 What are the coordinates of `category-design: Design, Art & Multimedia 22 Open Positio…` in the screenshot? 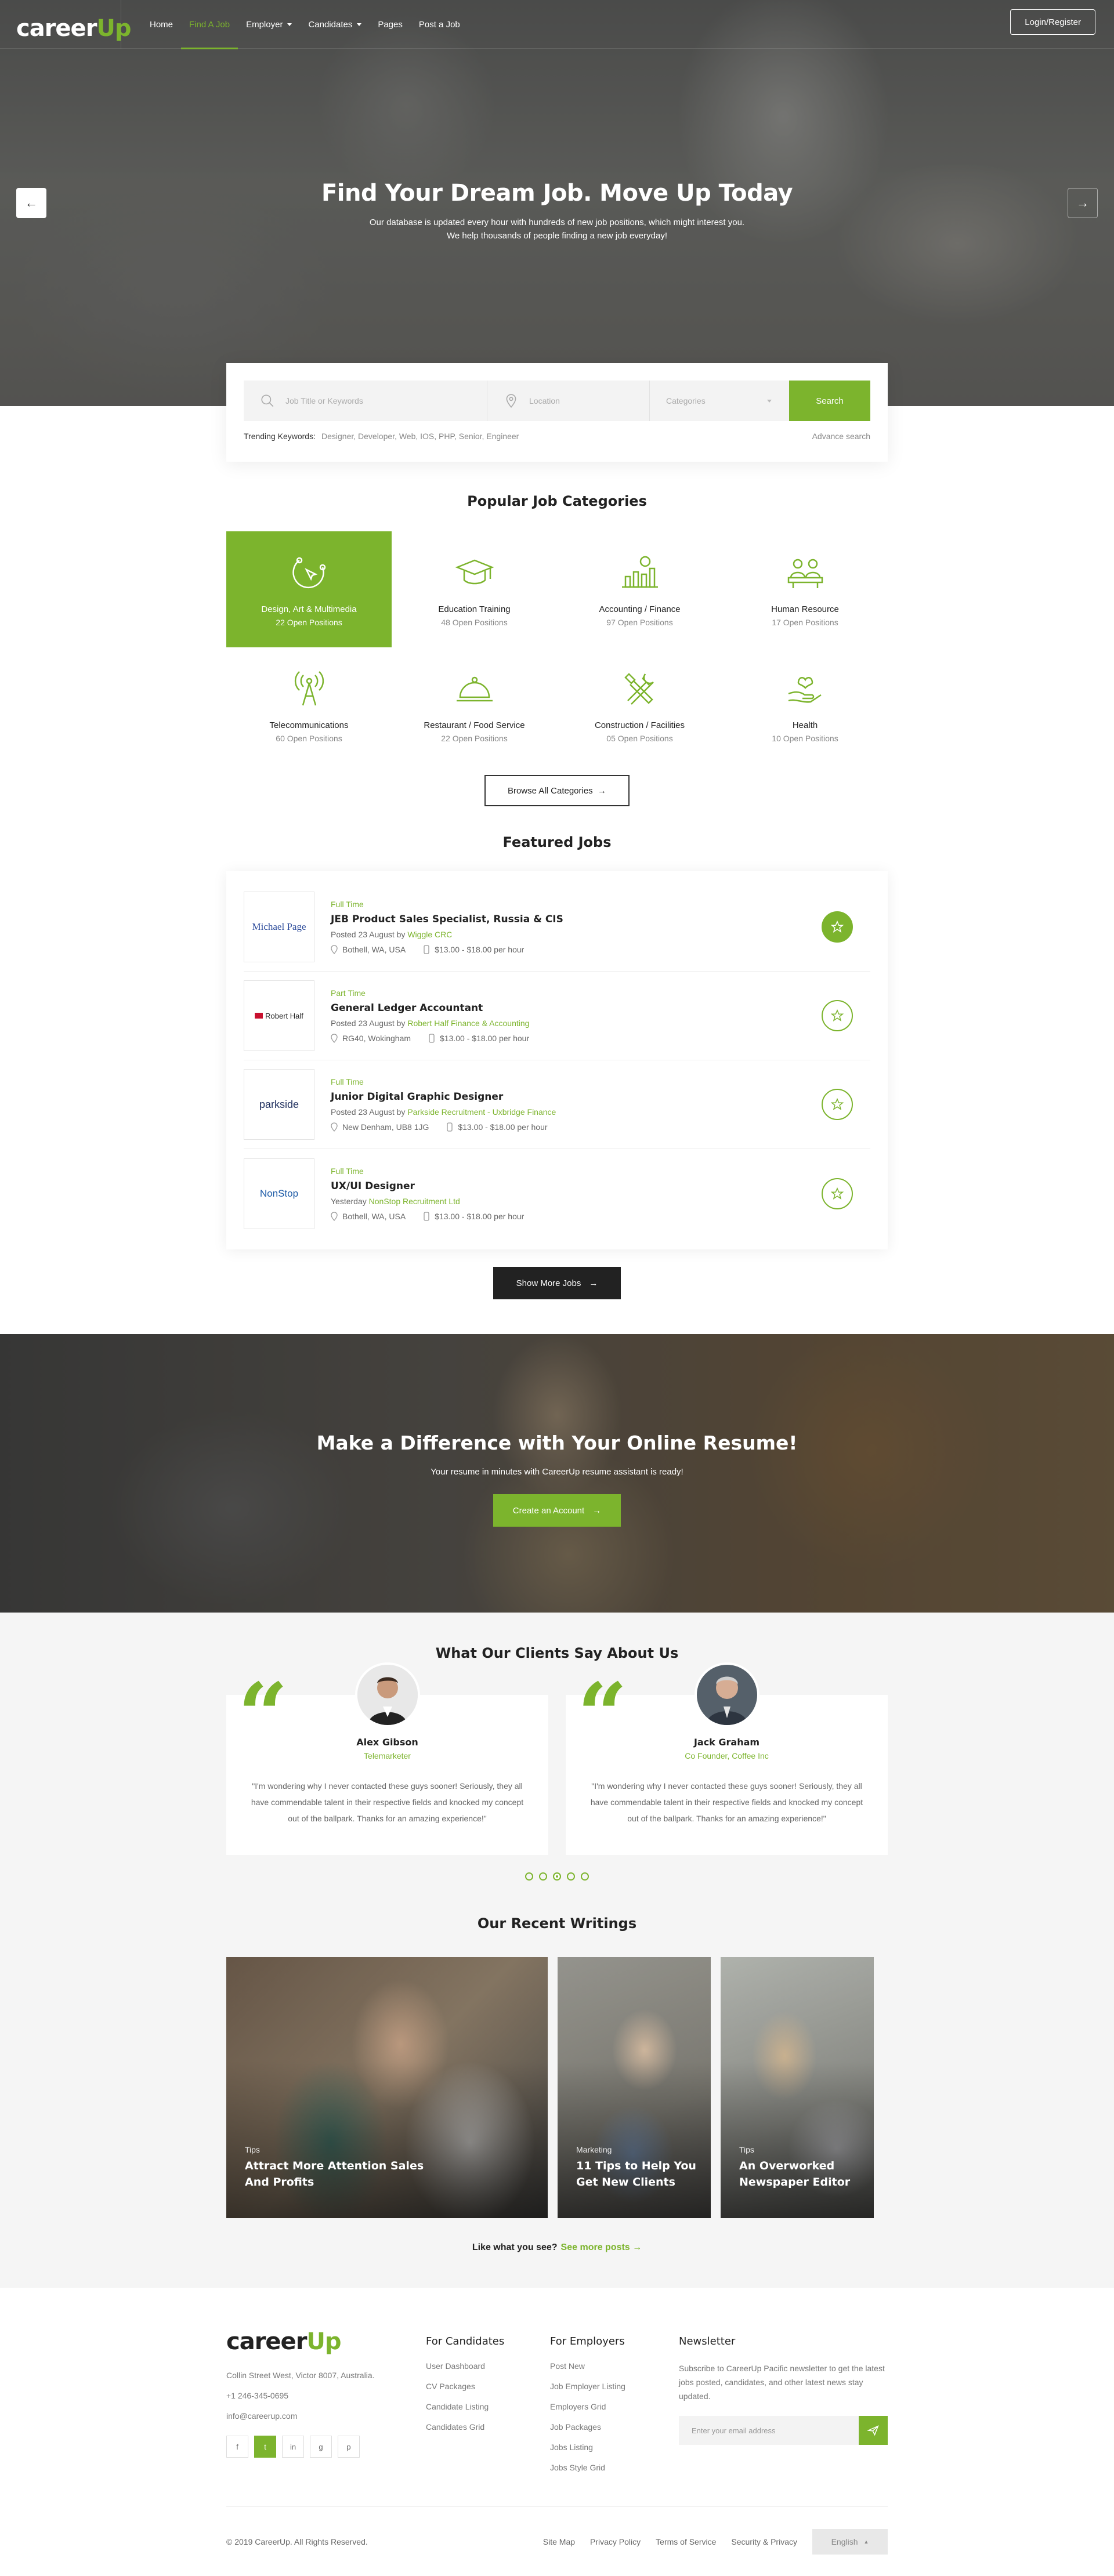 It's located at (309, 589).